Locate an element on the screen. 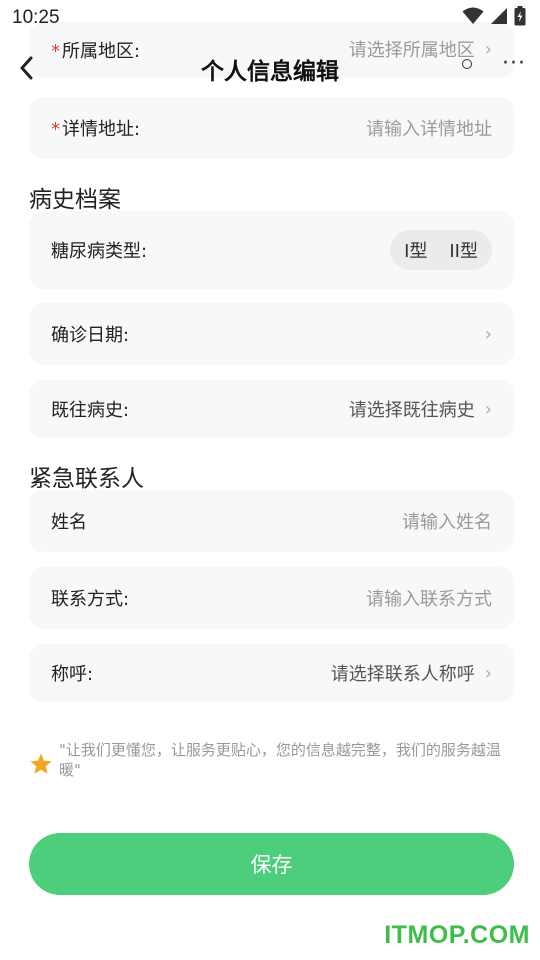  contact-name-label: 姓名 is located at coordinates (69, 522).